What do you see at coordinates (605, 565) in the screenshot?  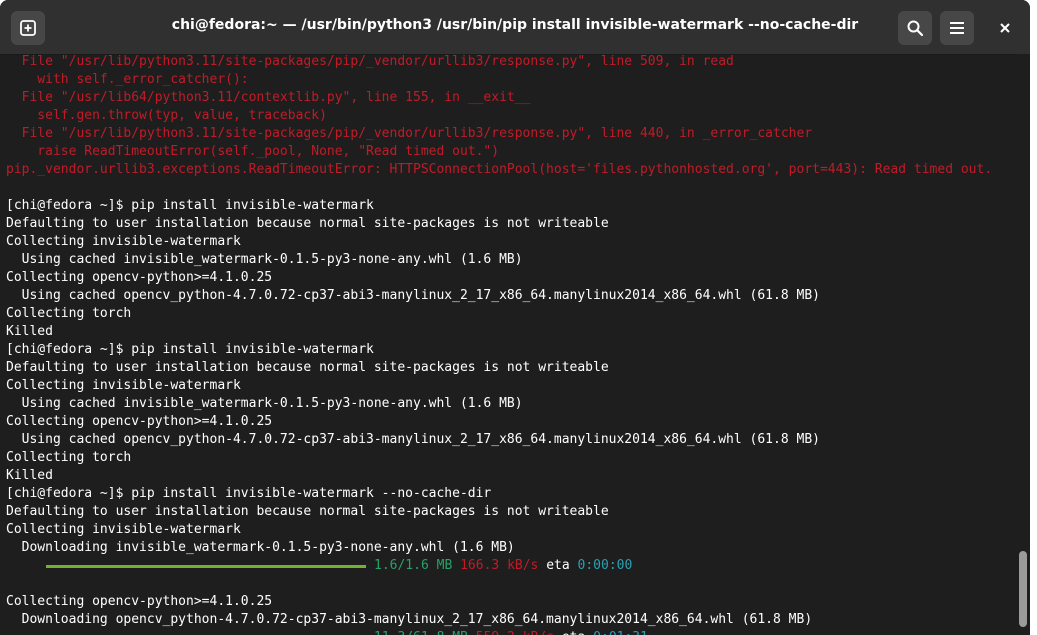 I see `progress-eta: 0:00:00` at bounding box center [605, 565].